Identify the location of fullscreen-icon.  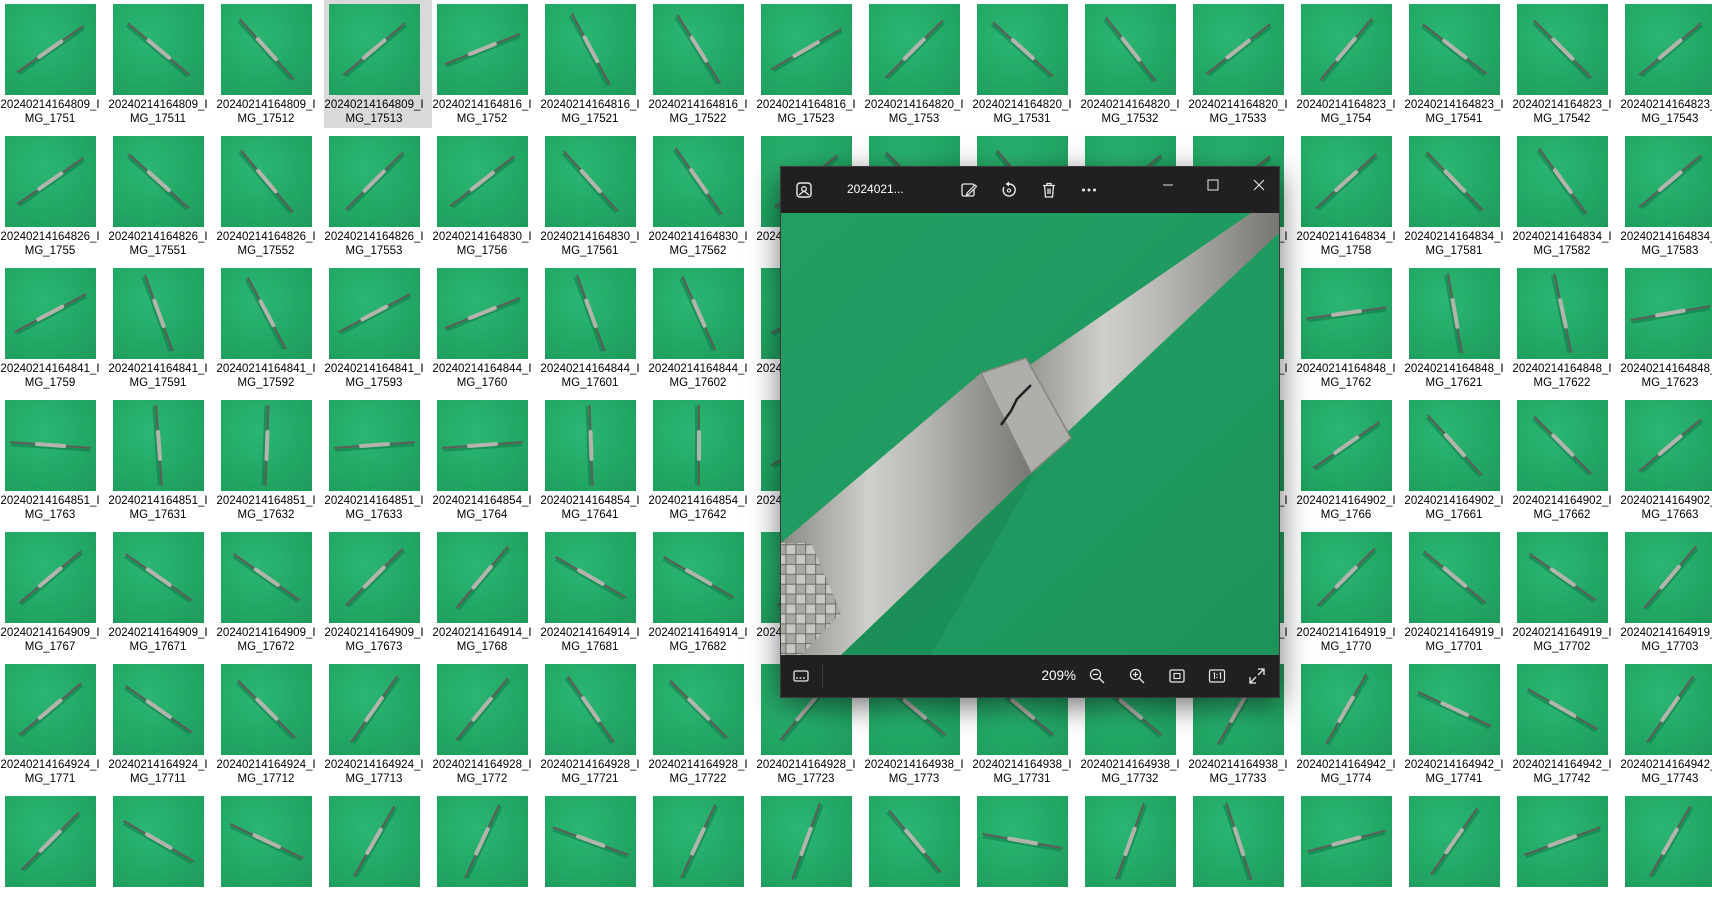
(1257, 676).